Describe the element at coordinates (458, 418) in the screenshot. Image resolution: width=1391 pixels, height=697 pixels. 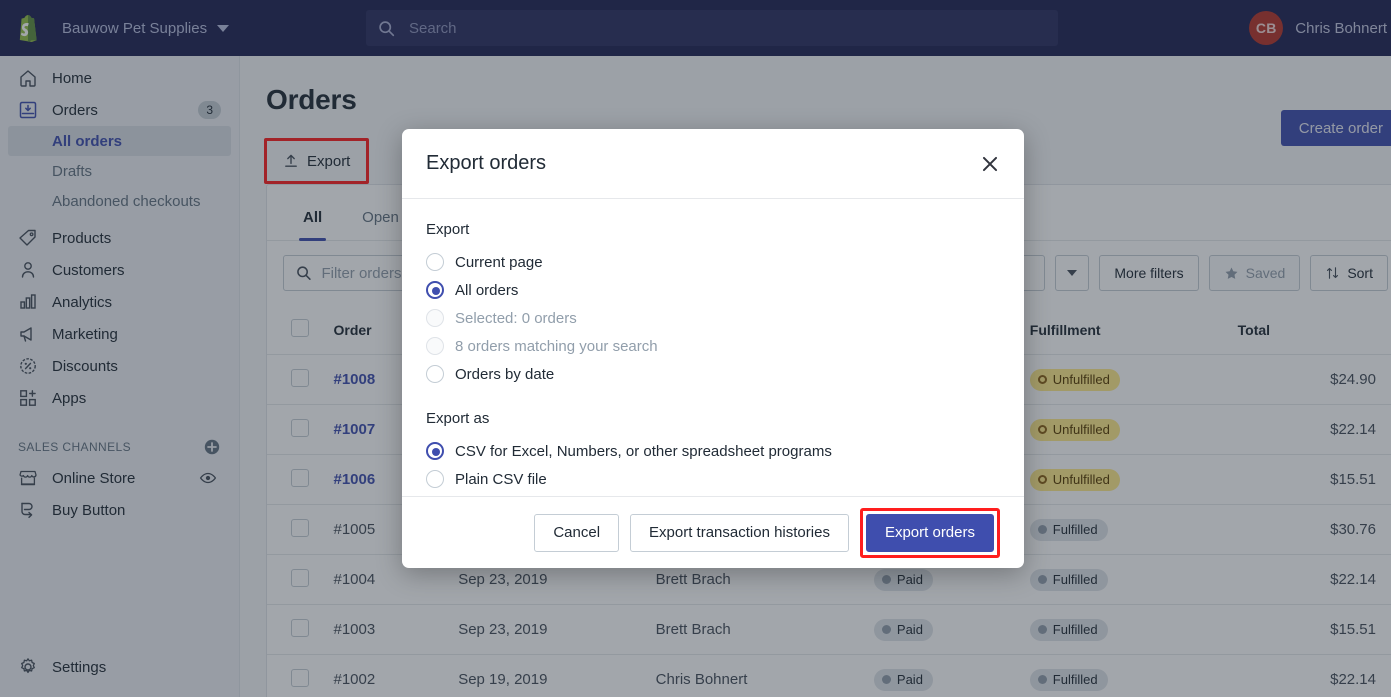
I see `export-as-label: Export as` at that location.